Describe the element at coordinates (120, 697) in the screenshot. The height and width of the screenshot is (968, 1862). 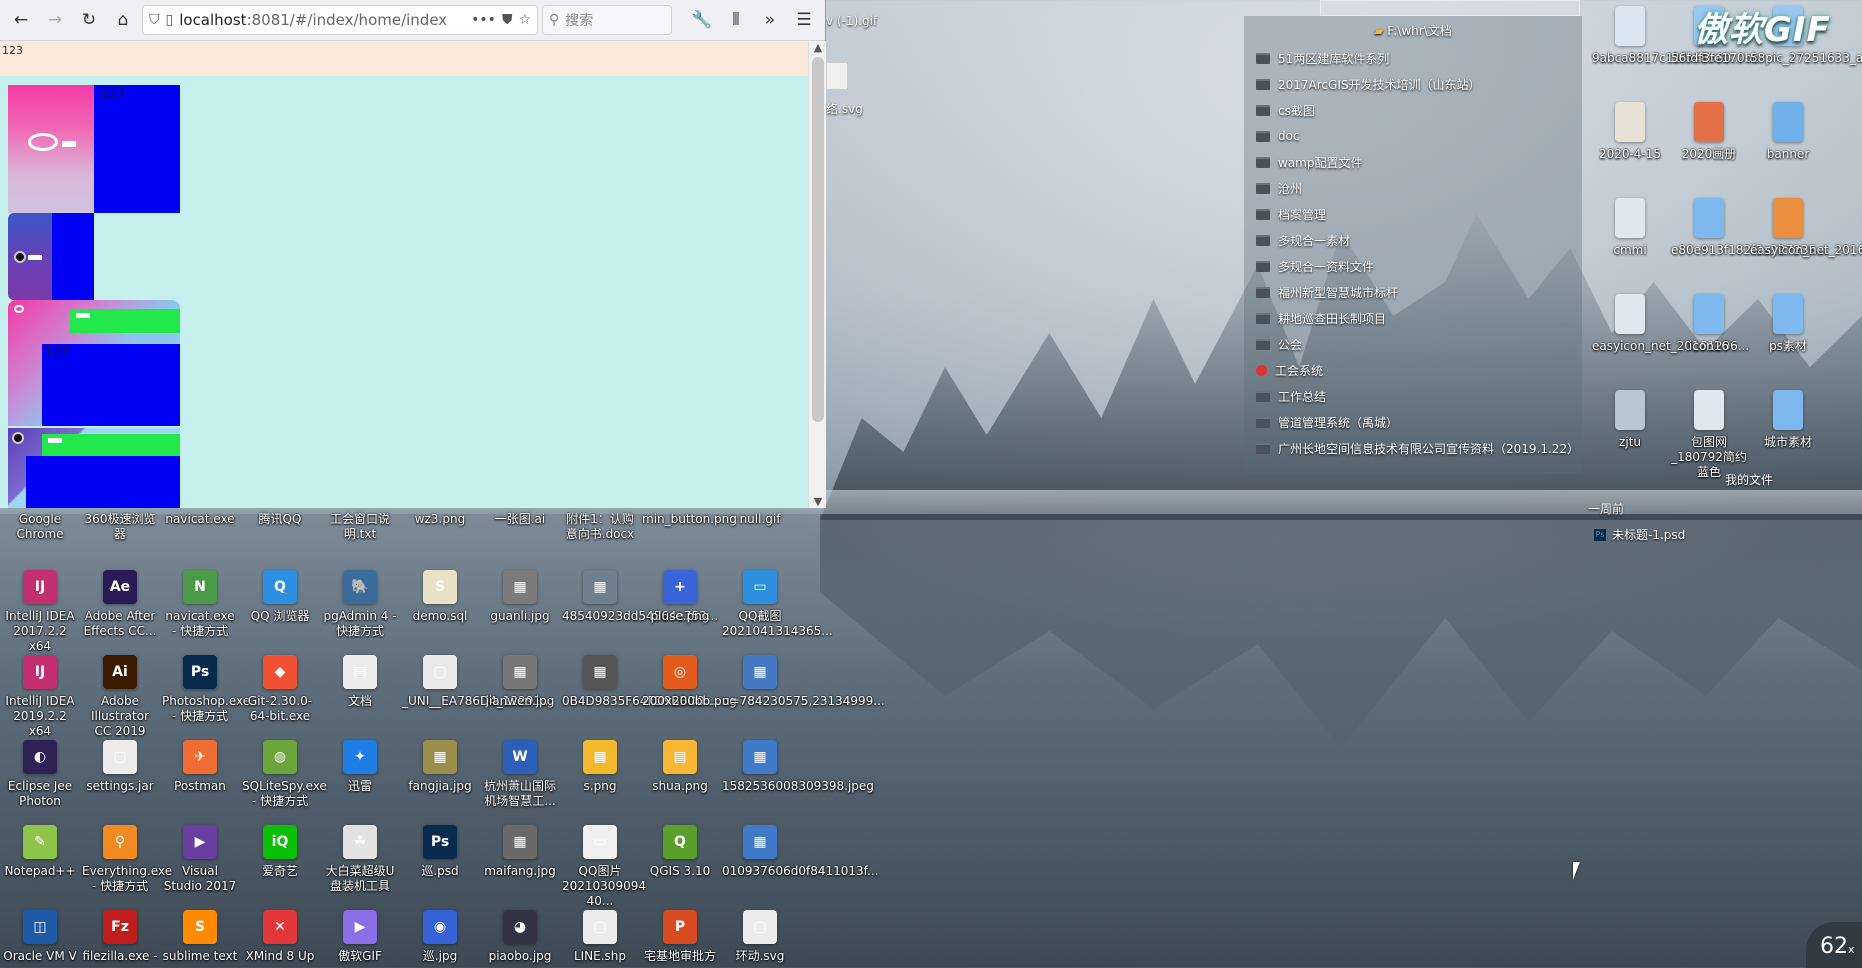
I see `desktop-icon: Ai Adobe Illustrator CC 2019` at that location.